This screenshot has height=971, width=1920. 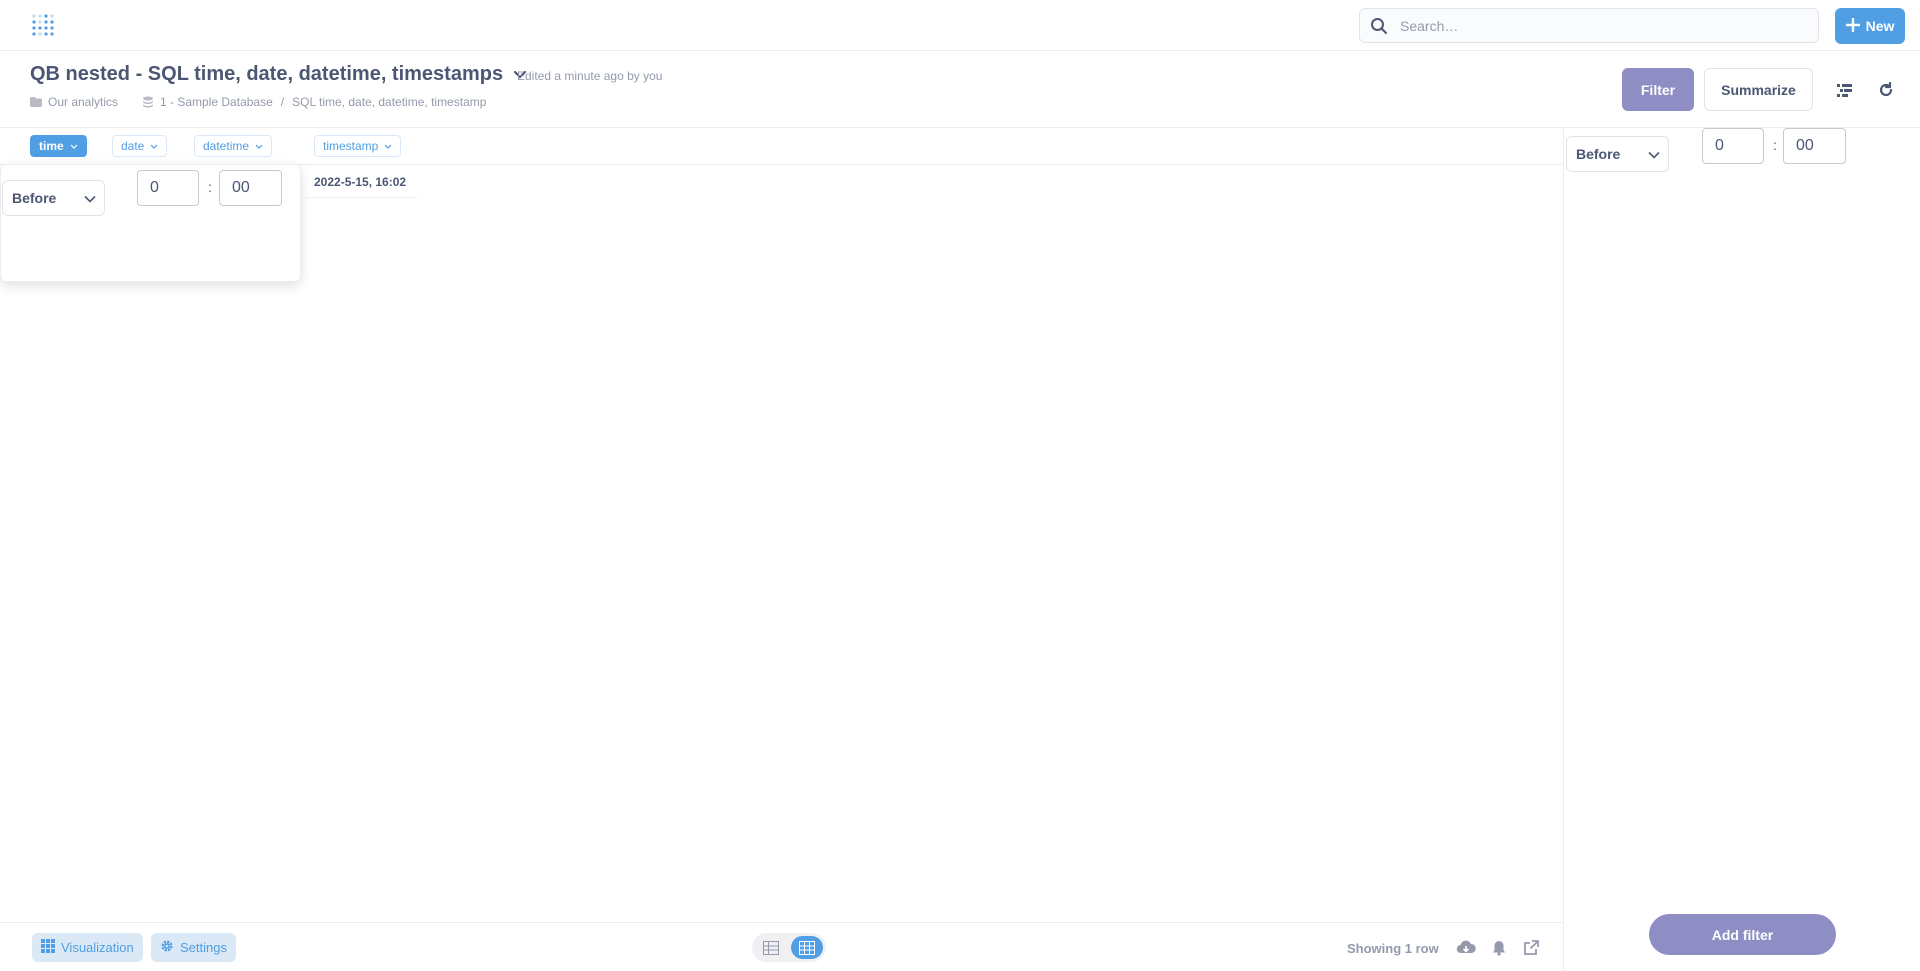 I want to click on sidebar-minutes-input: 00, so click(x=1814, y=146).